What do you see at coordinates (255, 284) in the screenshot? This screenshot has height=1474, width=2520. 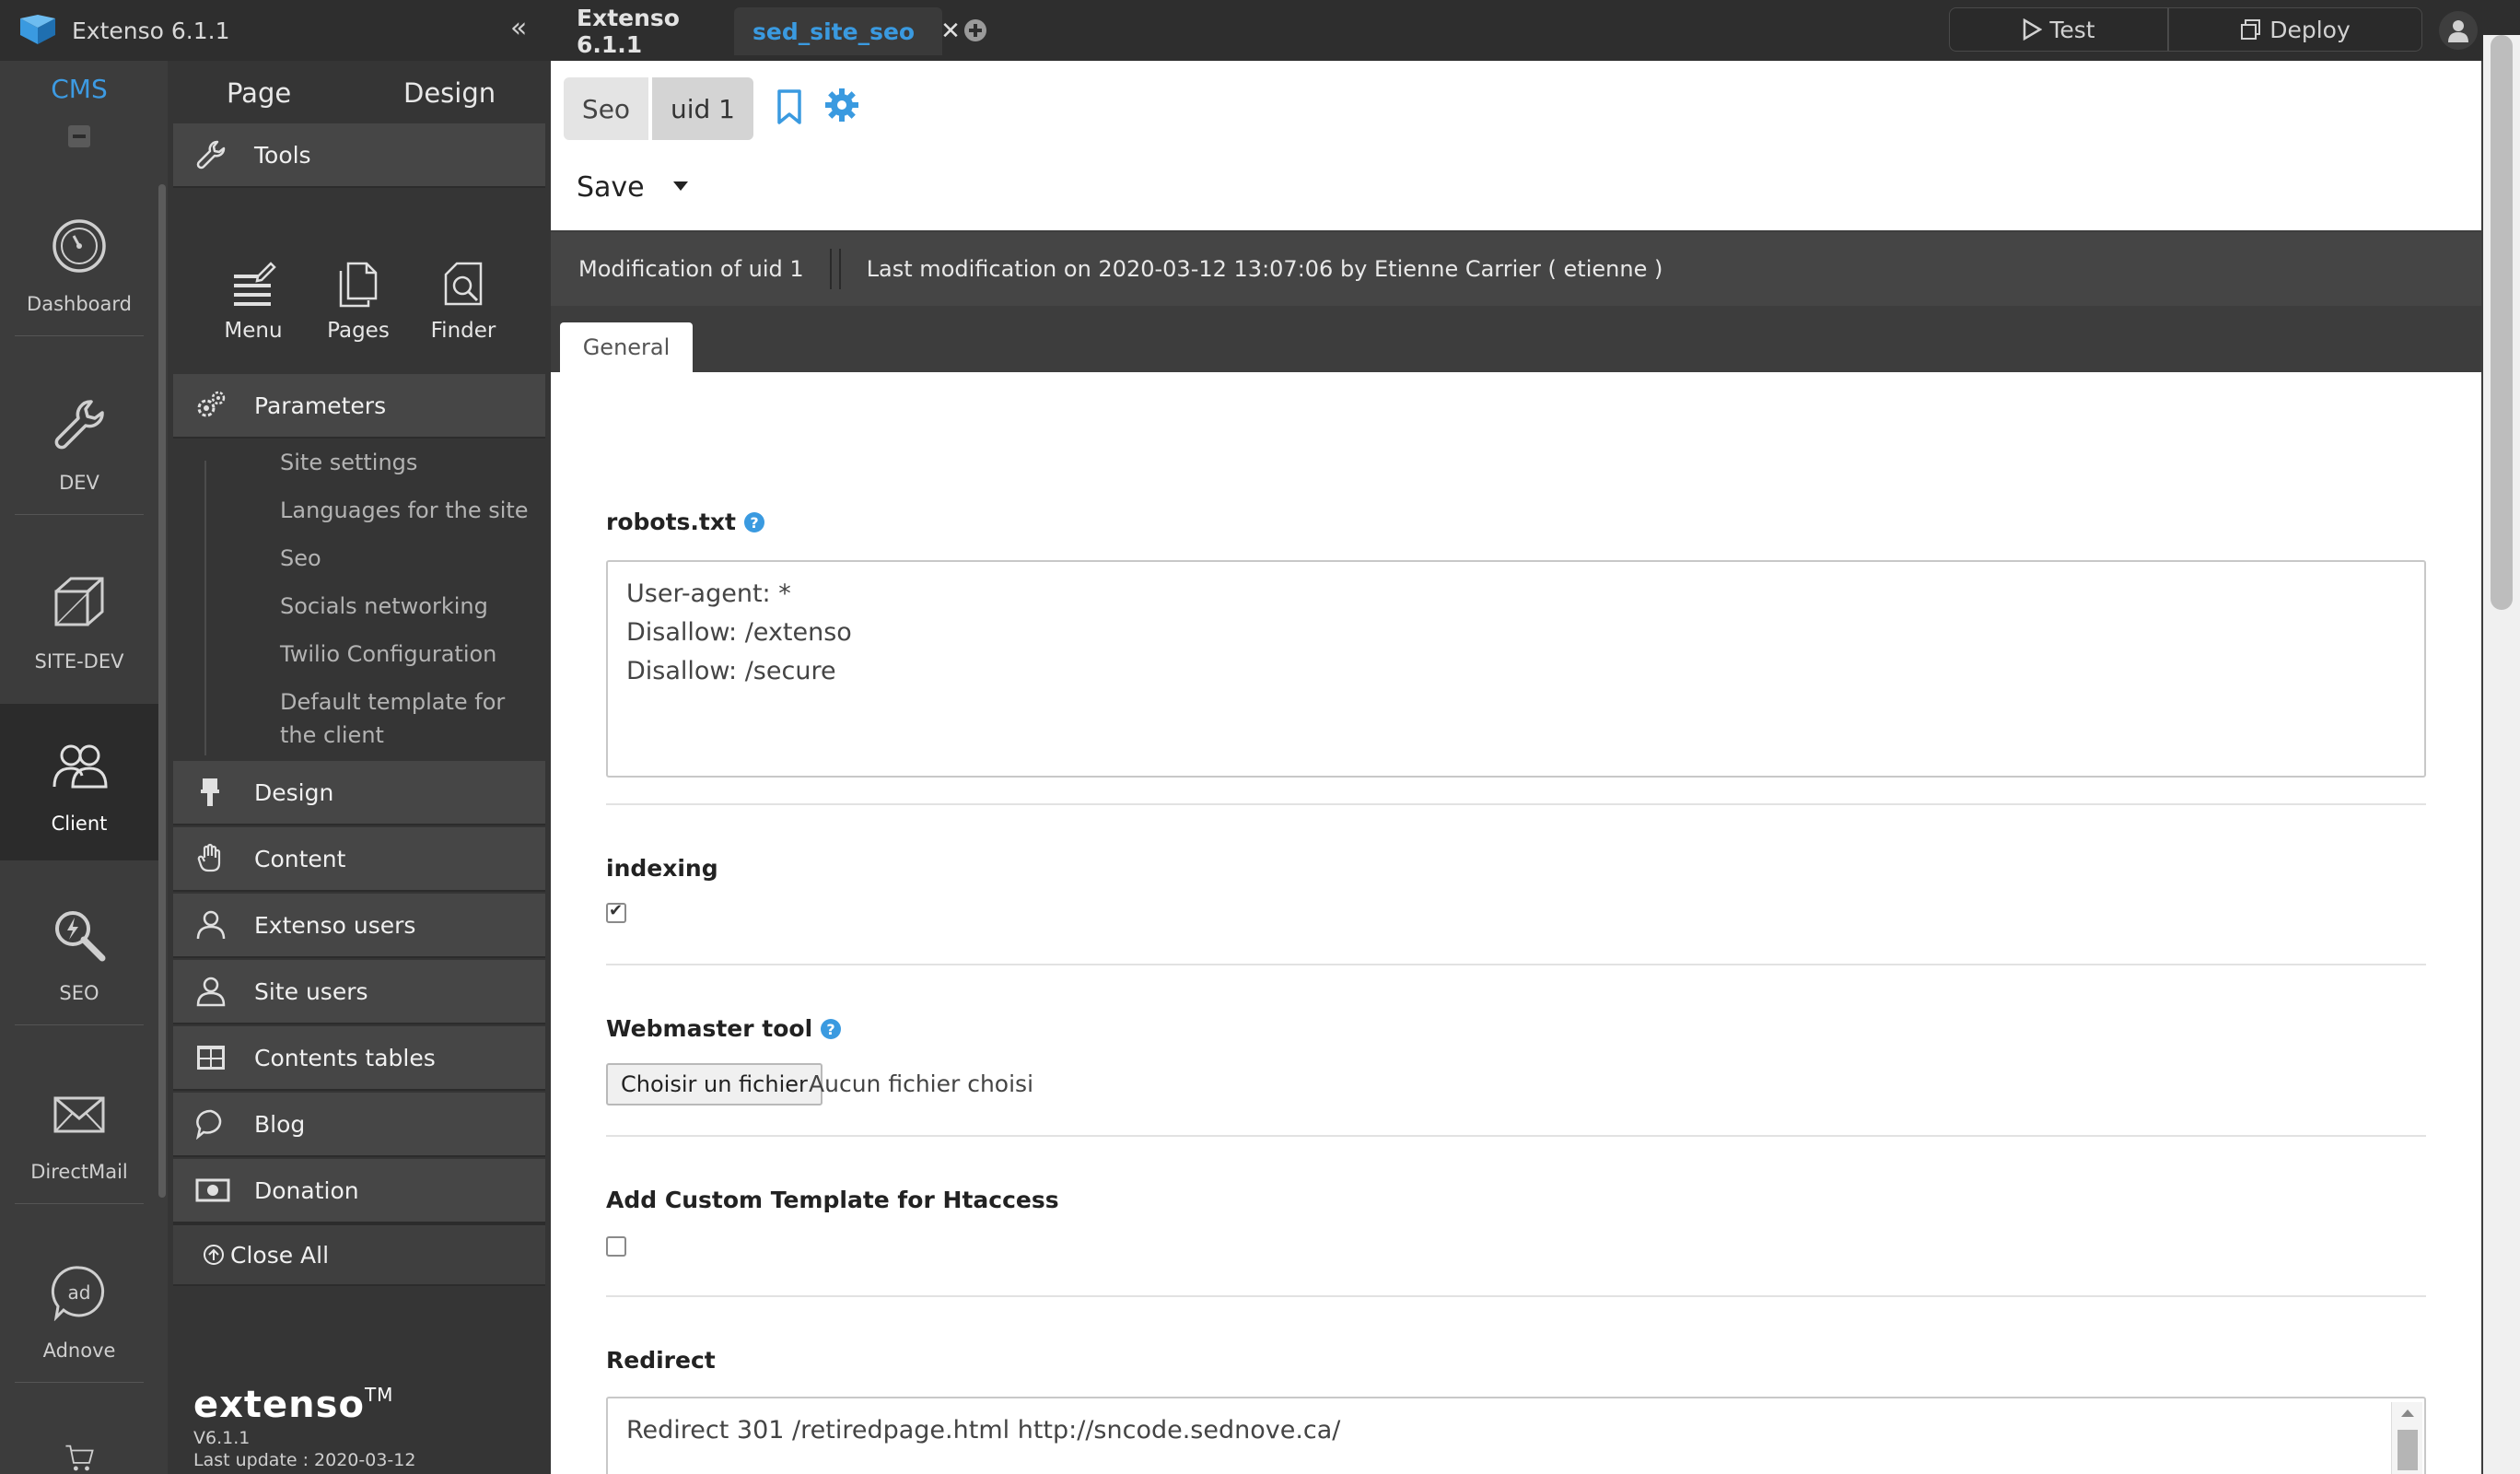 I see `menu-edit-icon` at bounding box center [255, 284].